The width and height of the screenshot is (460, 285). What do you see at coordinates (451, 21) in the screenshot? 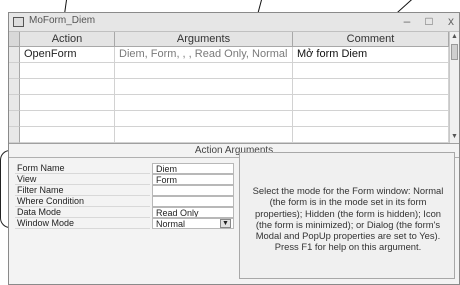
I see `close-button: x` at bounding box center [451, 21].